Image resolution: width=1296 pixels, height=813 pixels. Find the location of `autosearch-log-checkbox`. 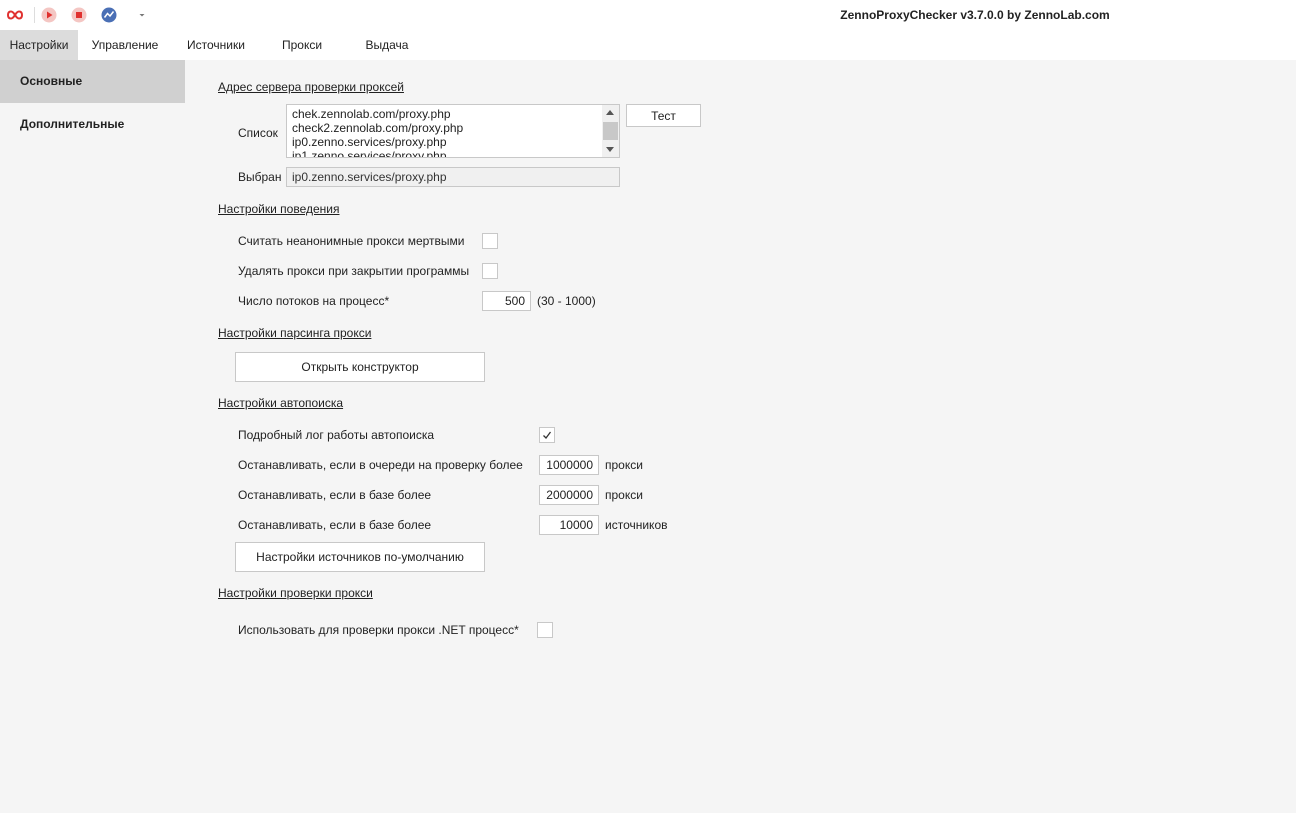

autosearch-log-checkbox is located at coordinates (547, 435).